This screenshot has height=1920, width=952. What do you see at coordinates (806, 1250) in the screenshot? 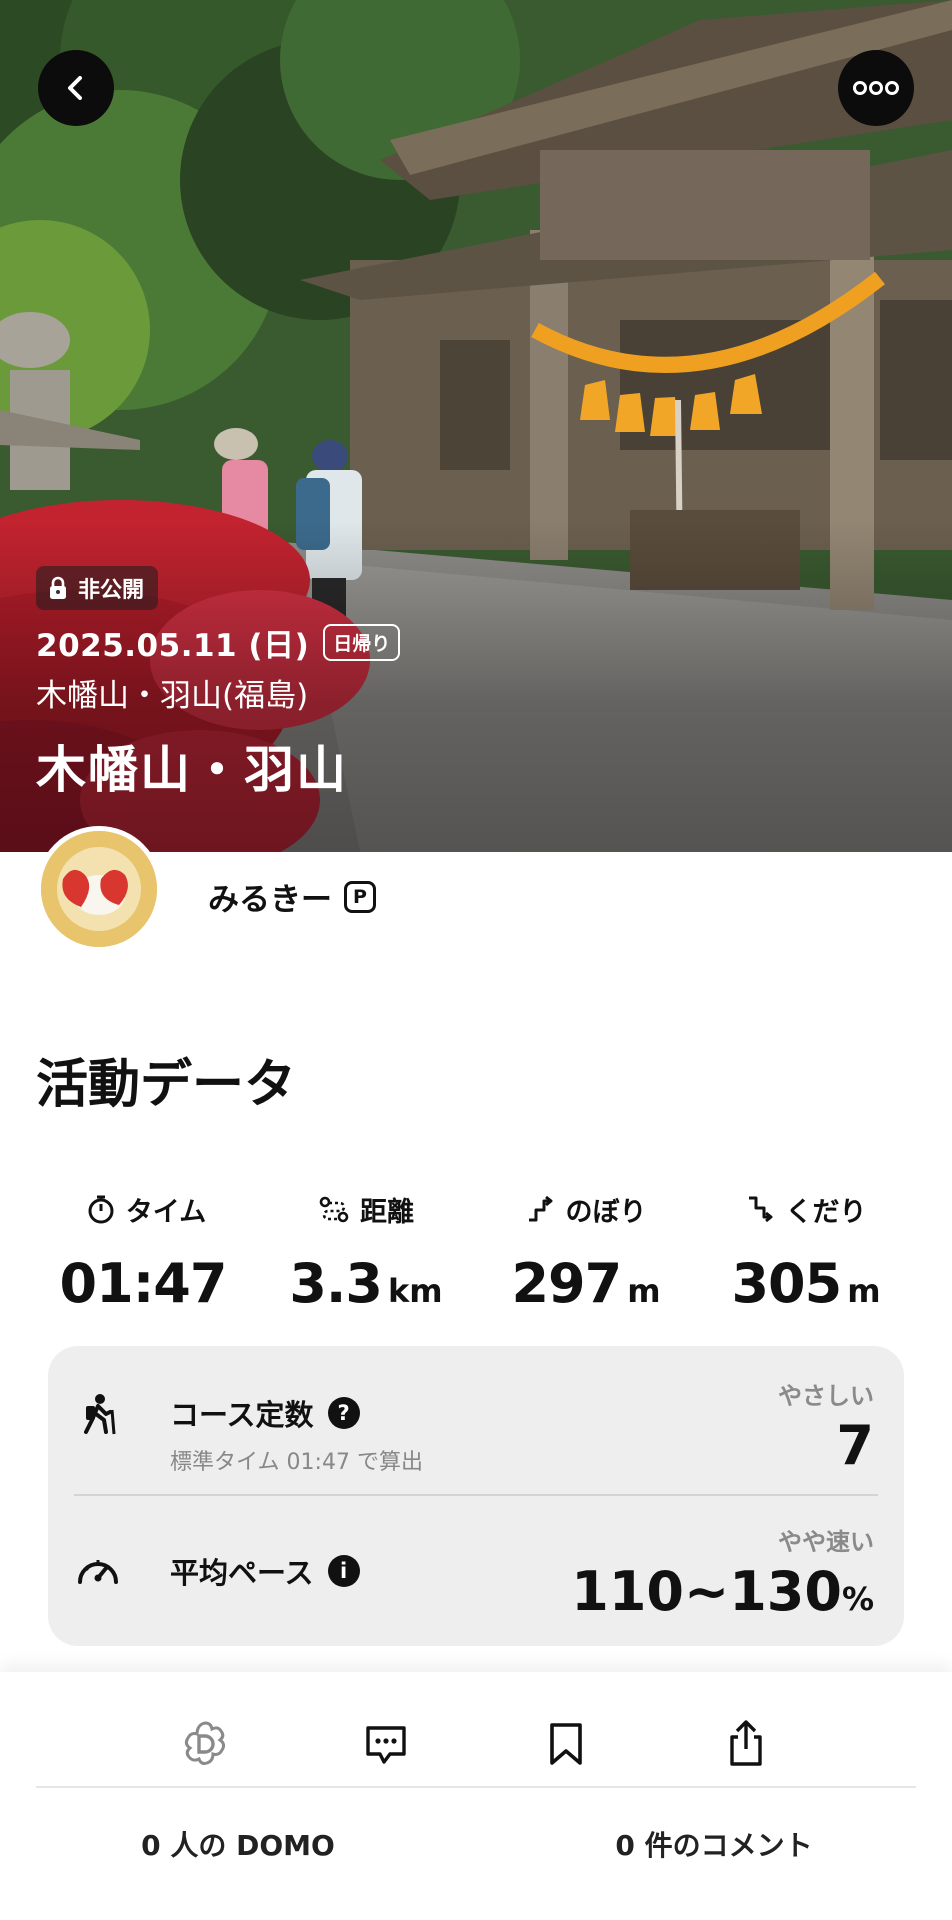
I see `stat-descent: くだり 305 m` at bounding box center [806, 1250].